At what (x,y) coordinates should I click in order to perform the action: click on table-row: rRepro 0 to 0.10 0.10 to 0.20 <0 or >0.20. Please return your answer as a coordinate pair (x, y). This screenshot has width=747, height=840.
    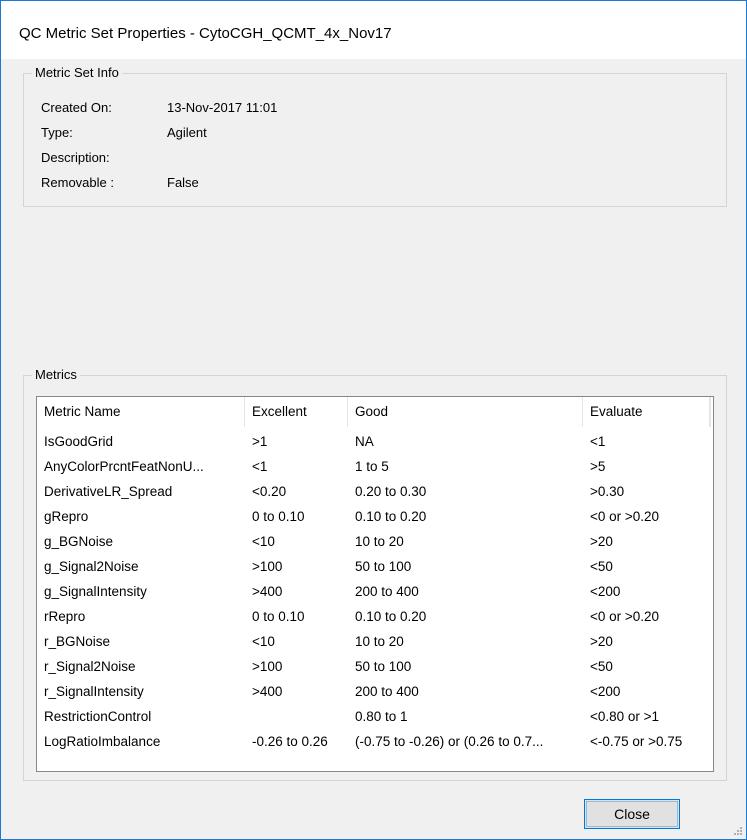
    Looking at the image, I should click on (375, 616).